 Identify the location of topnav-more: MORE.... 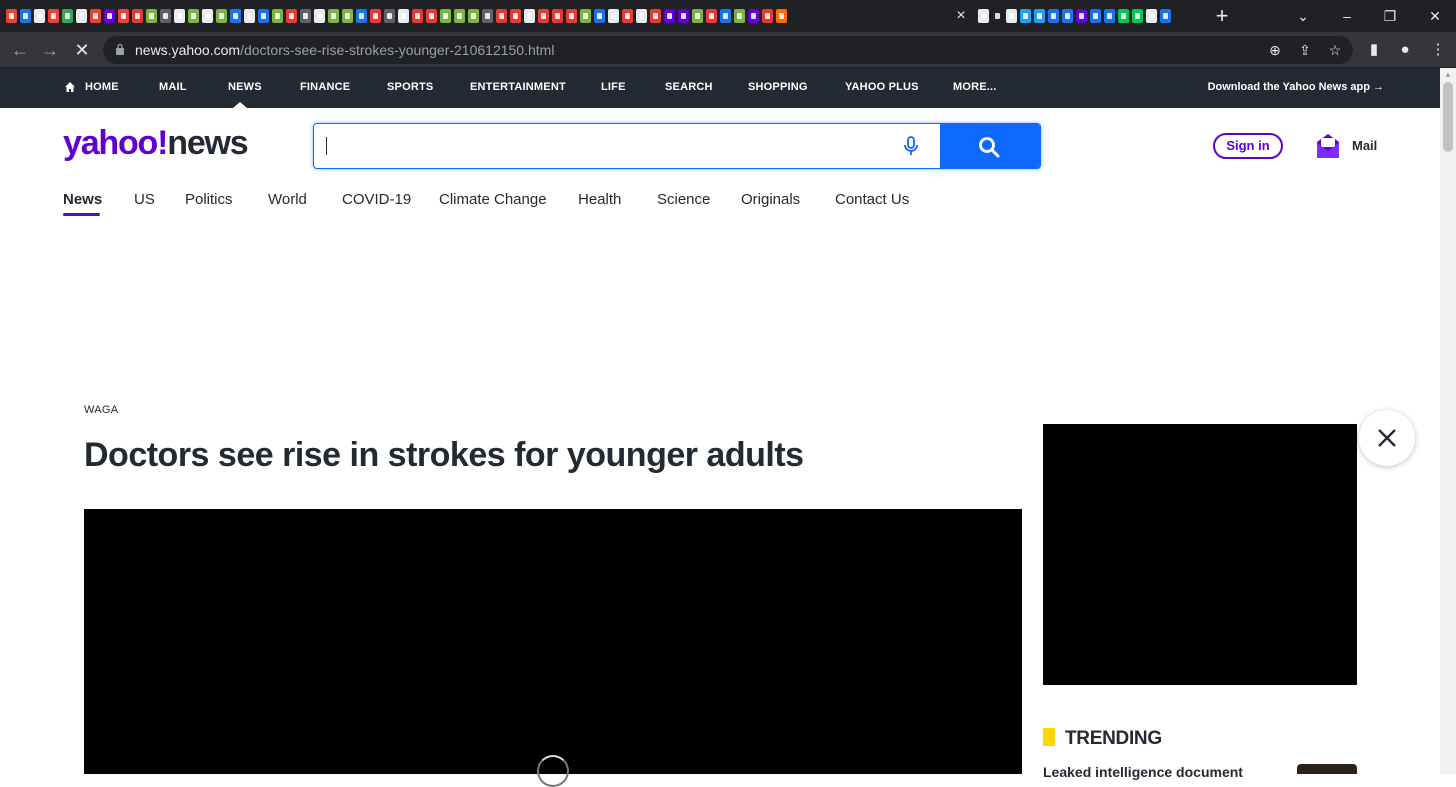
(975, 87).